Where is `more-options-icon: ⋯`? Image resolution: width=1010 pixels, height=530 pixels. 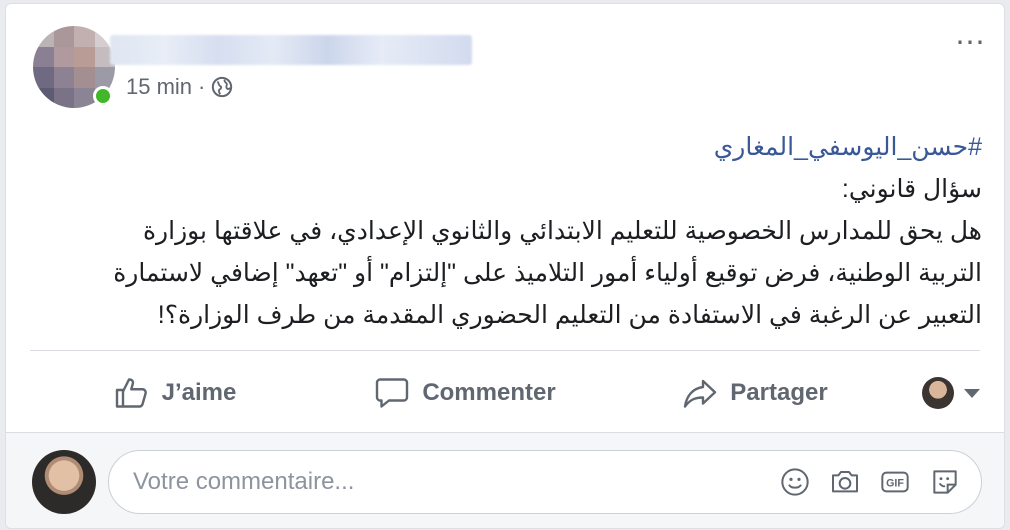
more-options-icon: ⋯ is located at coordinates (970, 43).